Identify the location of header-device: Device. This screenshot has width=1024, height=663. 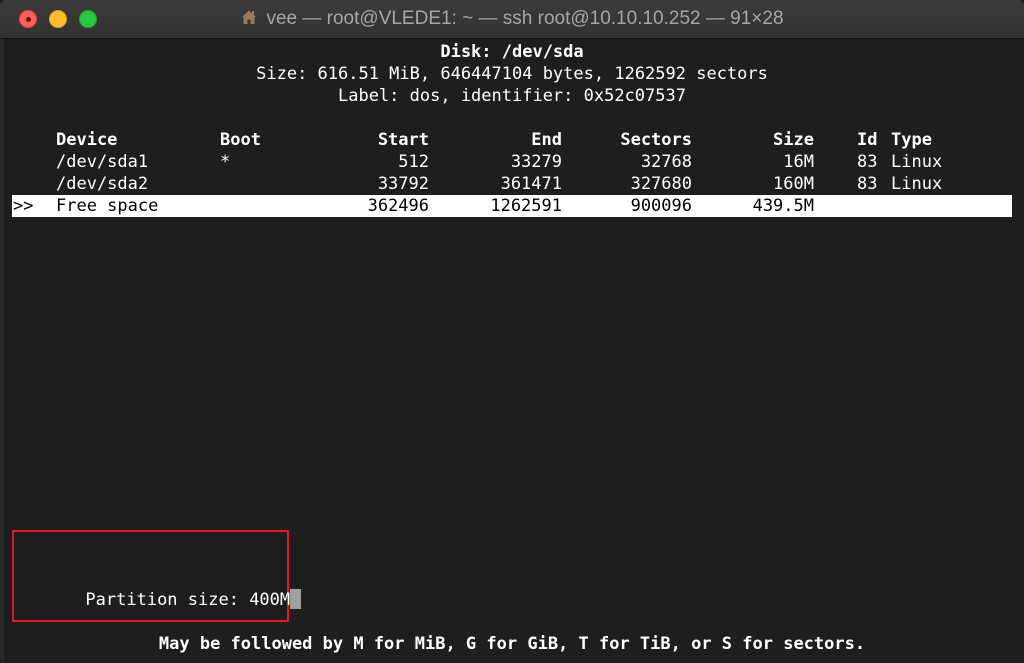
(87, 140).